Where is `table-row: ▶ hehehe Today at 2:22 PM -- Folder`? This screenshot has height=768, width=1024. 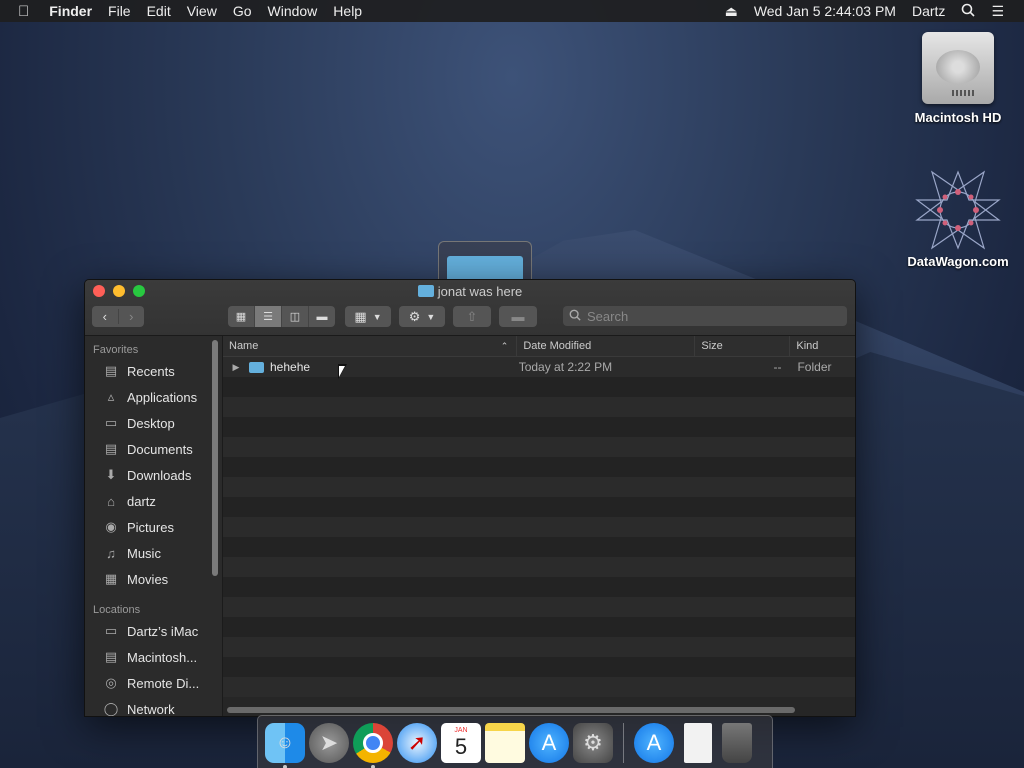
table-row: ▶ hehehe Today at 2:22 PM -- Folder is located at coordinates (539, 367).